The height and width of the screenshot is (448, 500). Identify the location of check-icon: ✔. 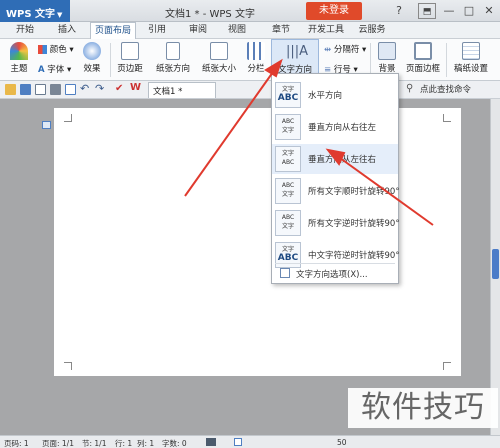
(119, 88).